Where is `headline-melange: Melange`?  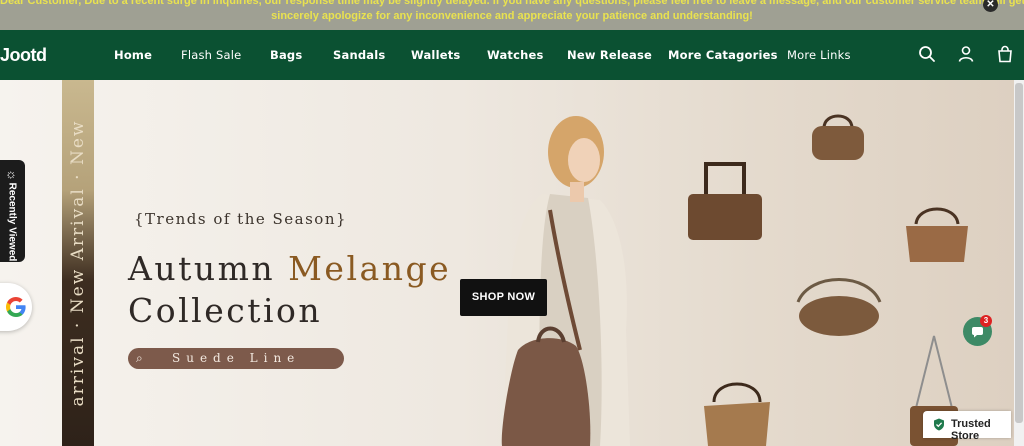
headline-melange: Melange is located at coordinates (370, 268).